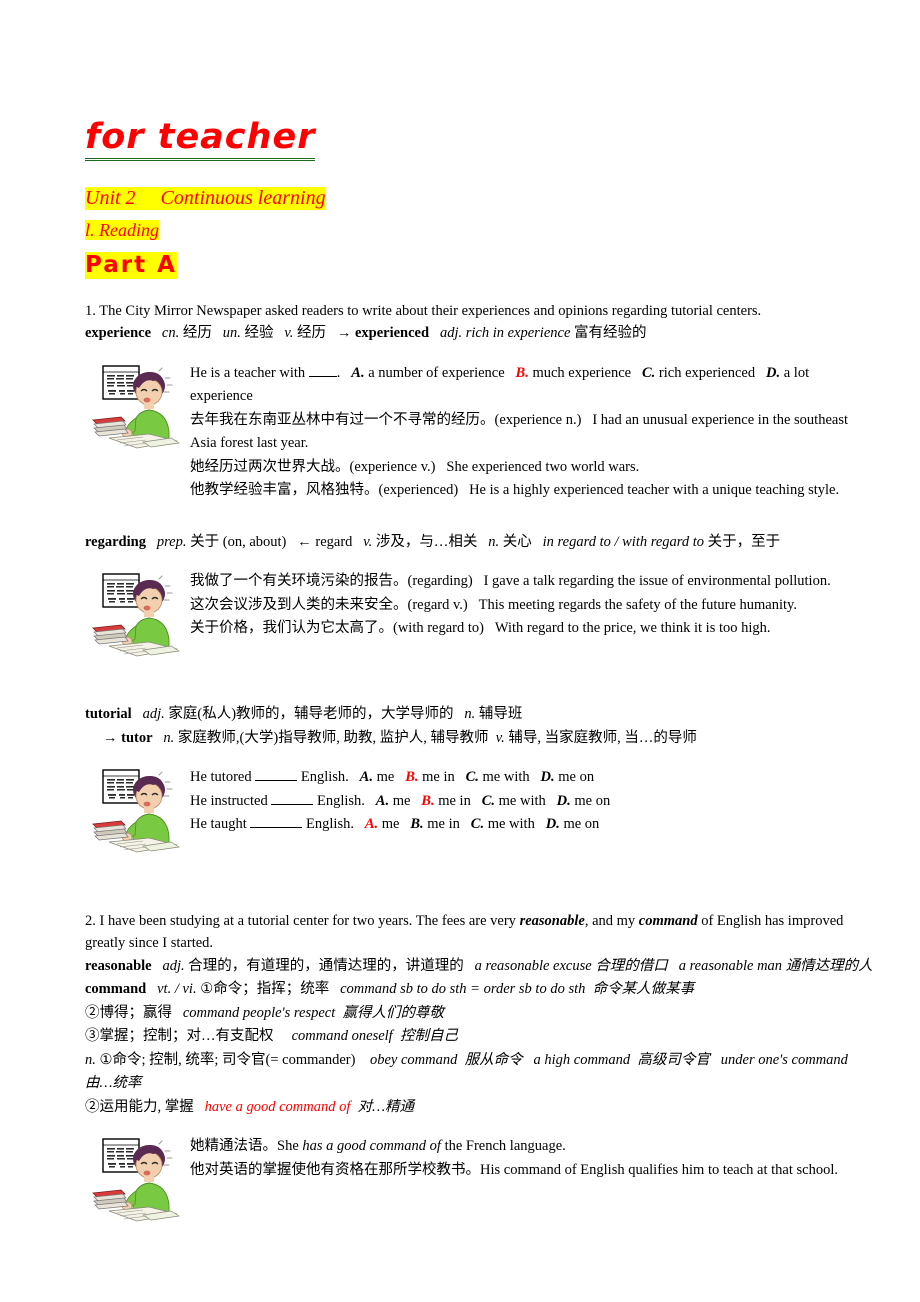 The image size is (920, 1302). I want to click on mcq-prompt: He instructed, so click(229, 800).